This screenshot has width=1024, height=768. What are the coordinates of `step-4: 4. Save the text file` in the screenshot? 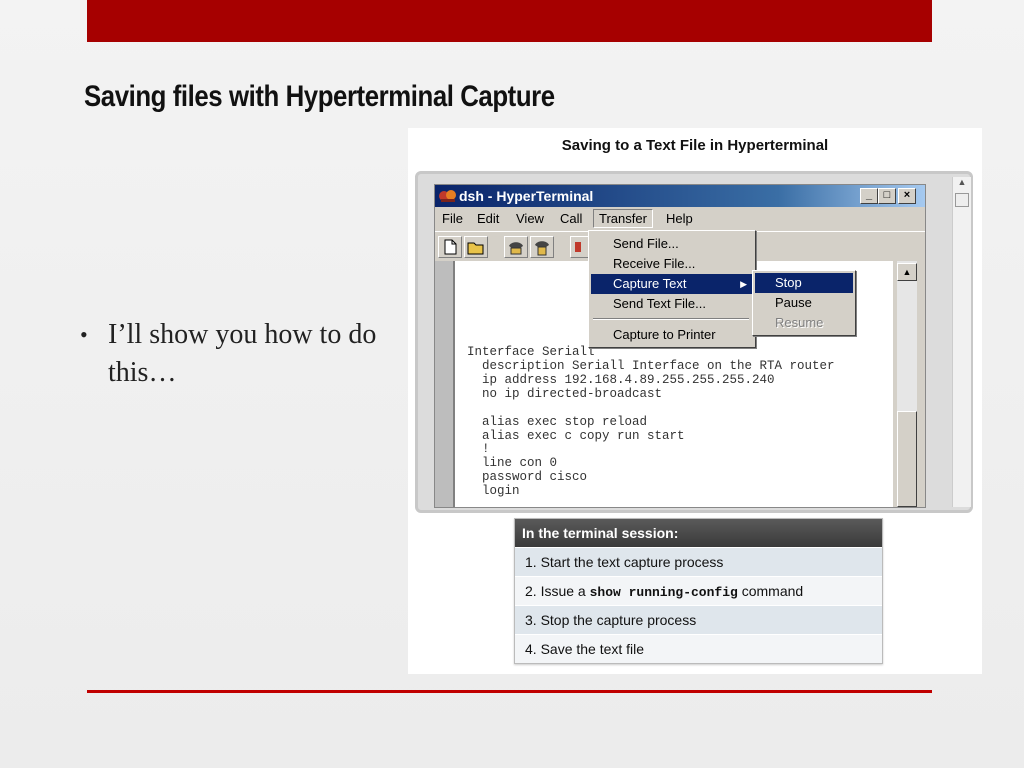 It's located at (698, 648).